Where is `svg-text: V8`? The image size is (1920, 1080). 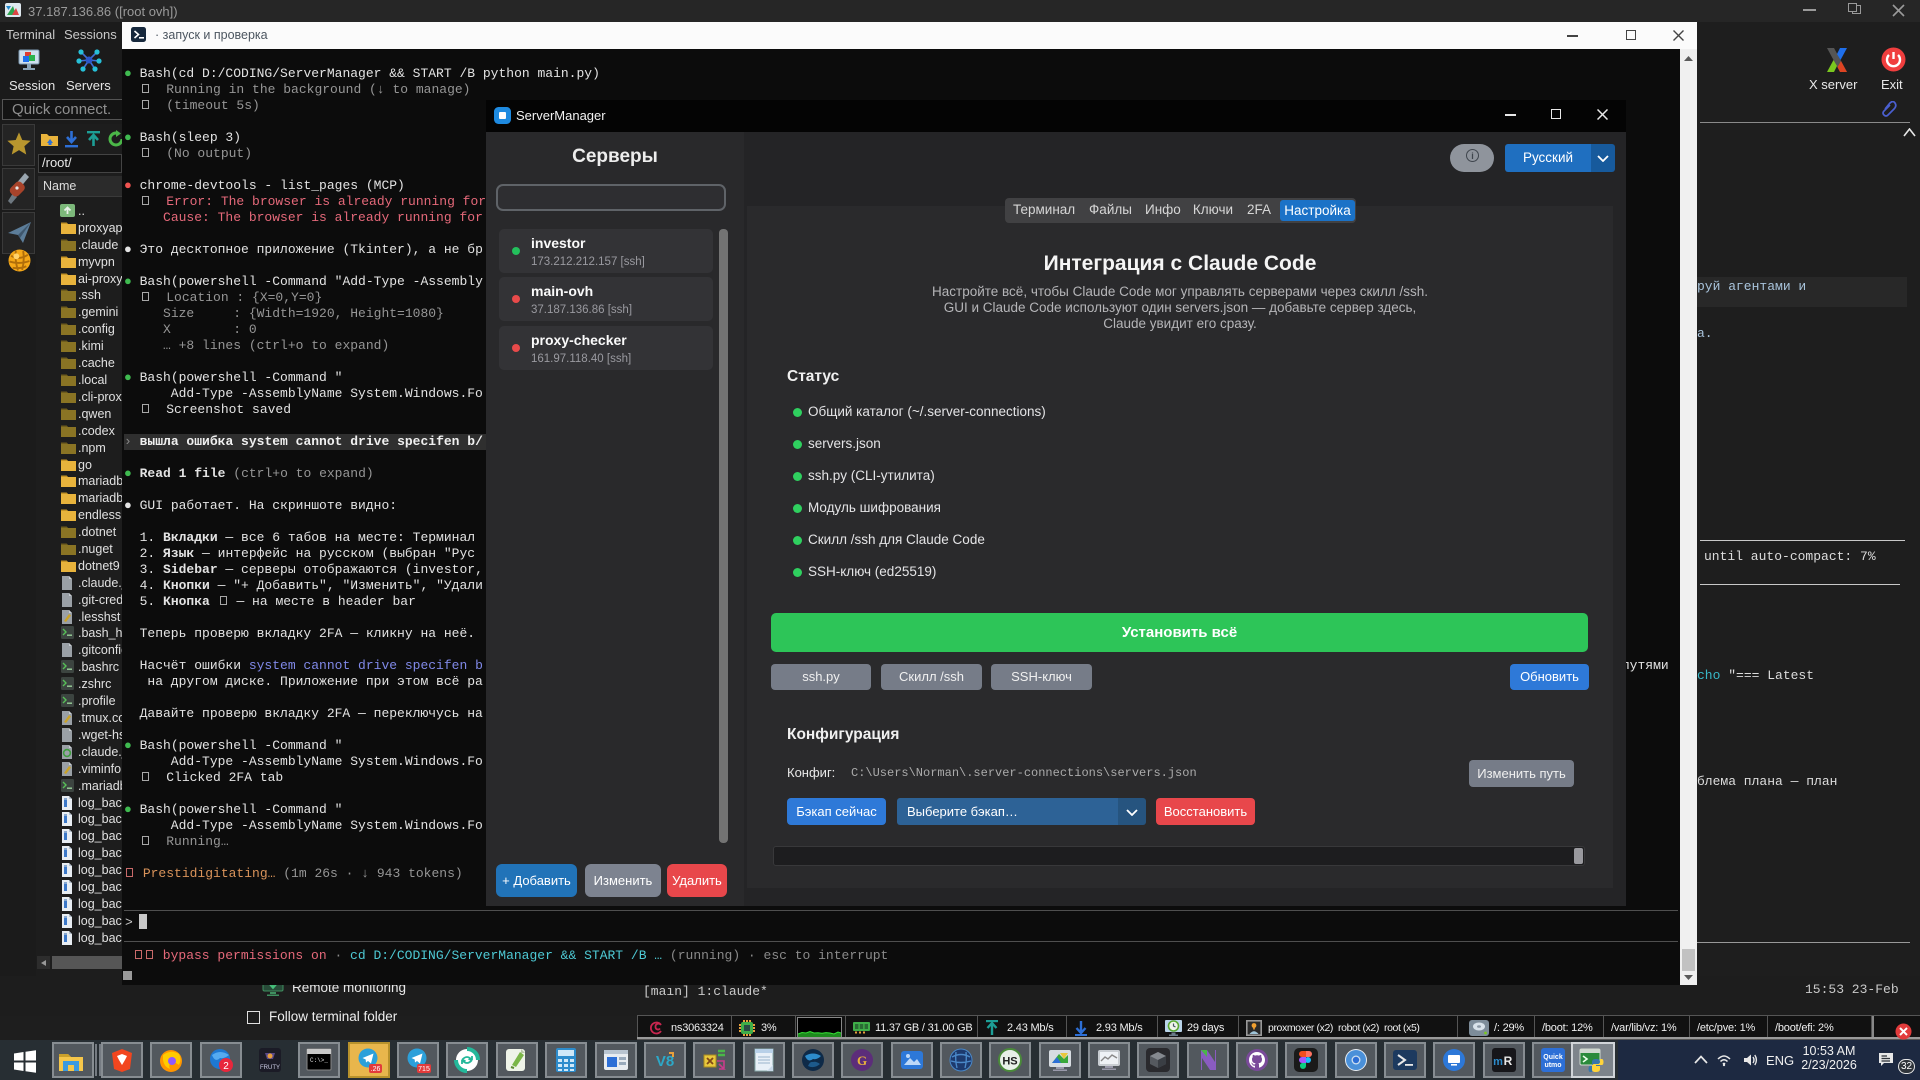 svg-text: V8 is located at coordinates (665, 1061).